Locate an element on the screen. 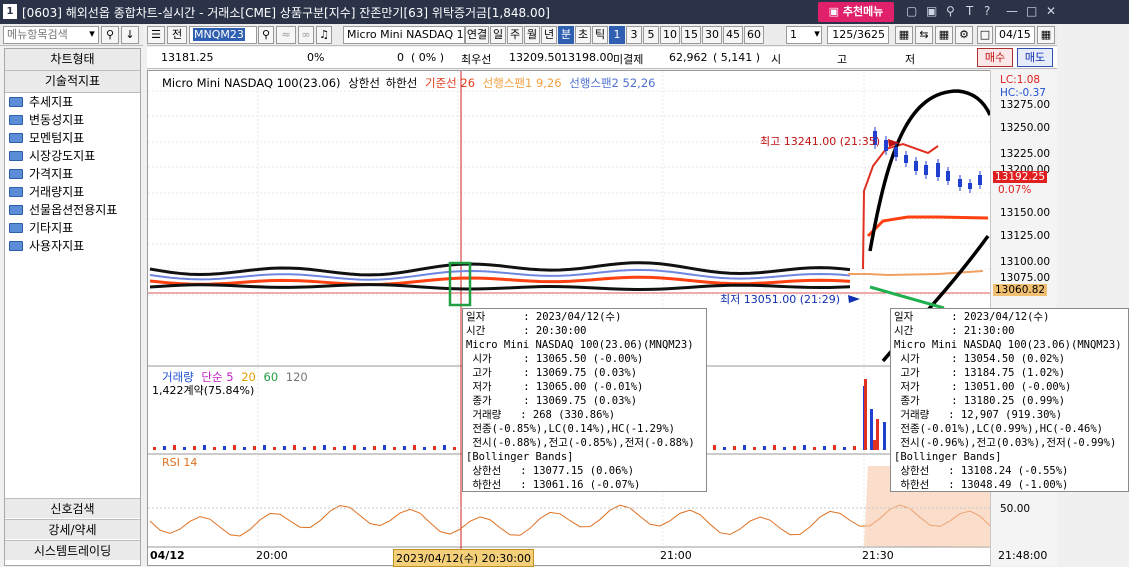 The width and height of the screenshot is (1129, 567). price-axis-label: 13150.00 is located at coordinates (1025, 213).